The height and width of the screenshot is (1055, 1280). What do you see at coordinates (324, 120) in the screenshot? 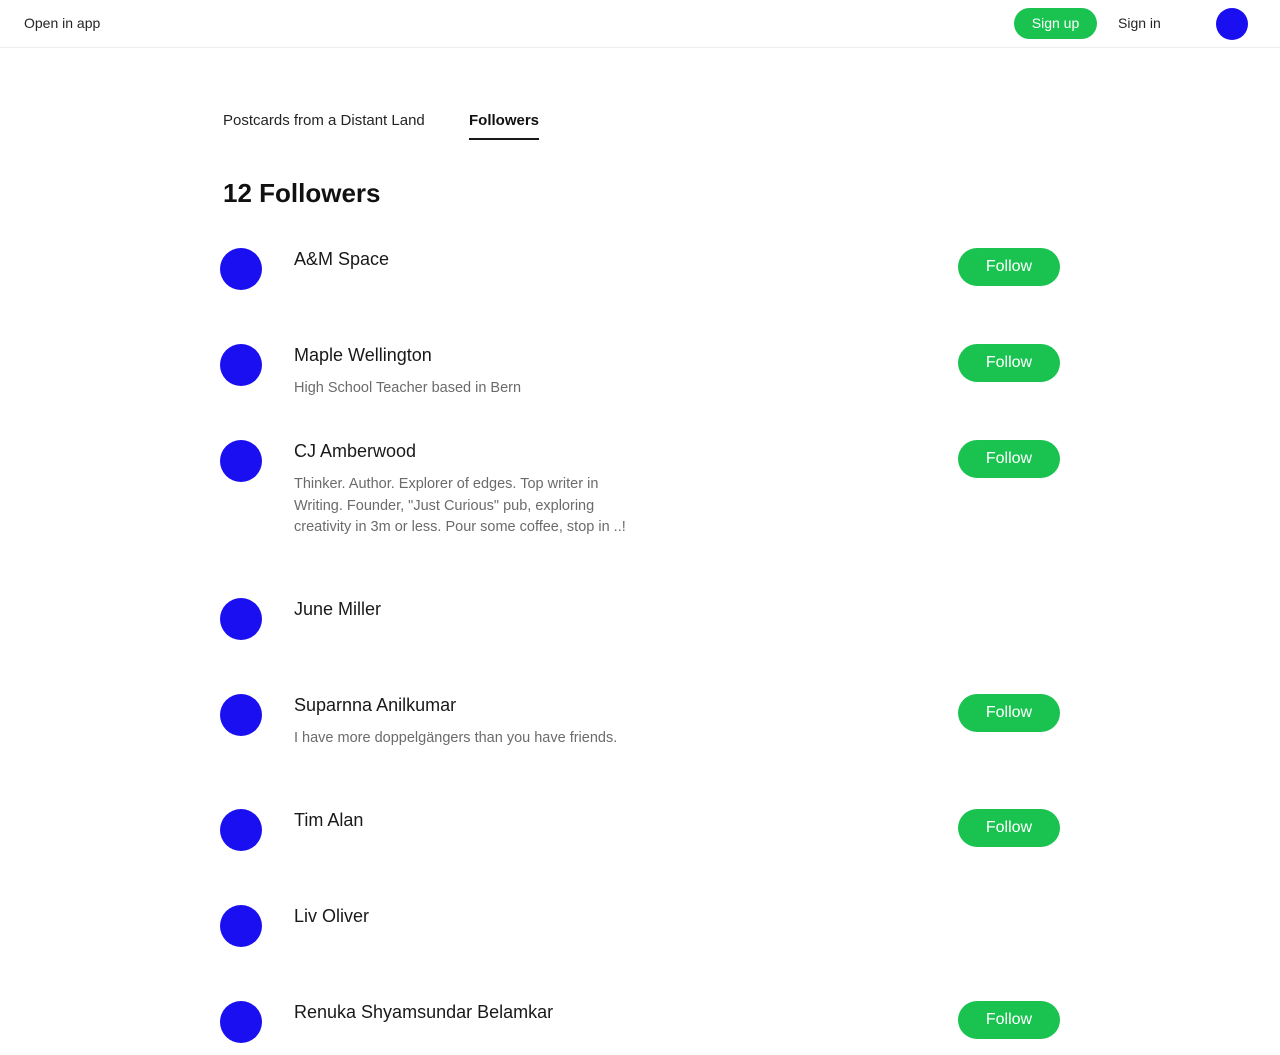
I see `tab-publication: Postcards from a Distant Land` at bounding box center [324, 120].